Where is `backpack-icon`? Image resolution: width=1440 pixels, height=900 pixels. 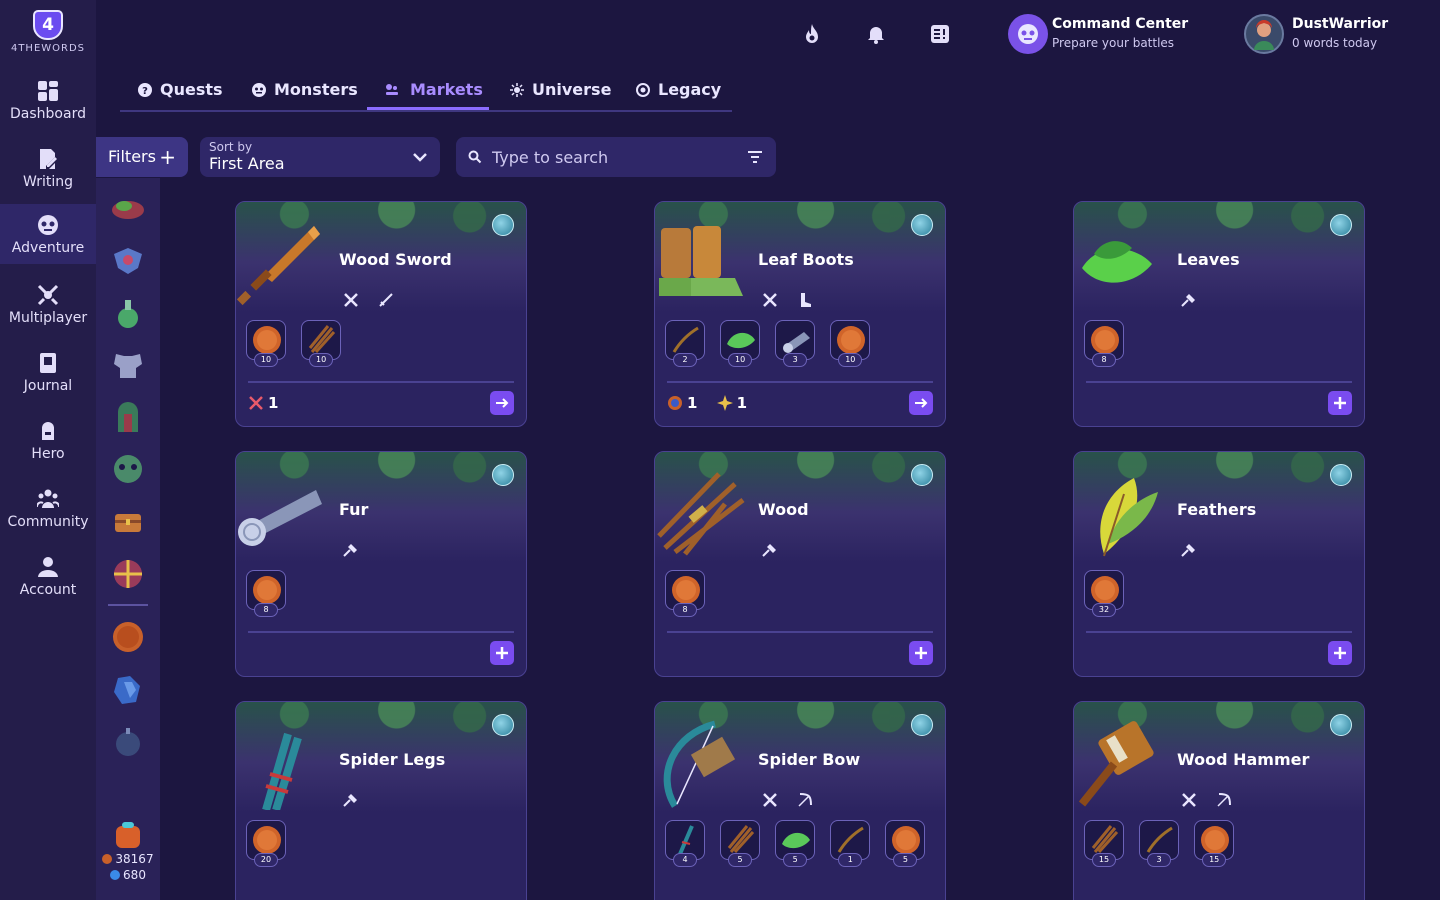
backpack-icon is located at coordinates (128, 835).